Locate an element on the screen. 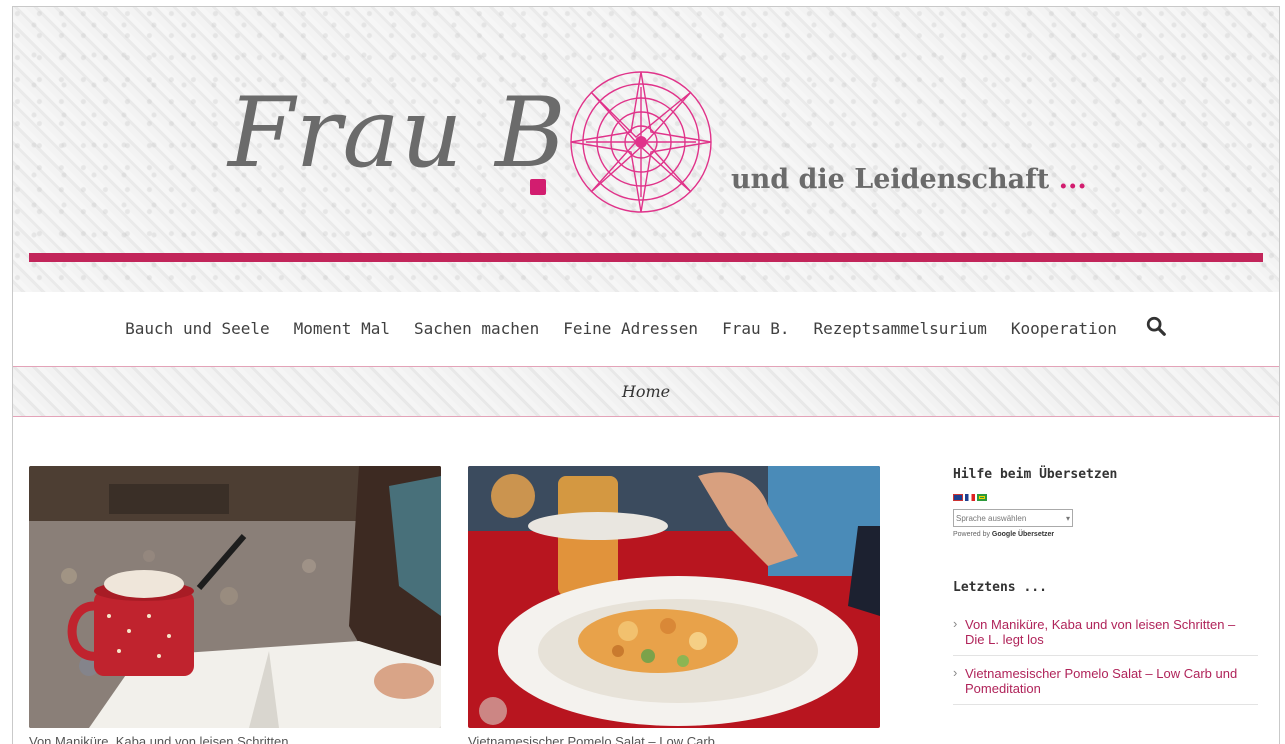  breadcrumb-home: Home is located at coordinates (646, 391).